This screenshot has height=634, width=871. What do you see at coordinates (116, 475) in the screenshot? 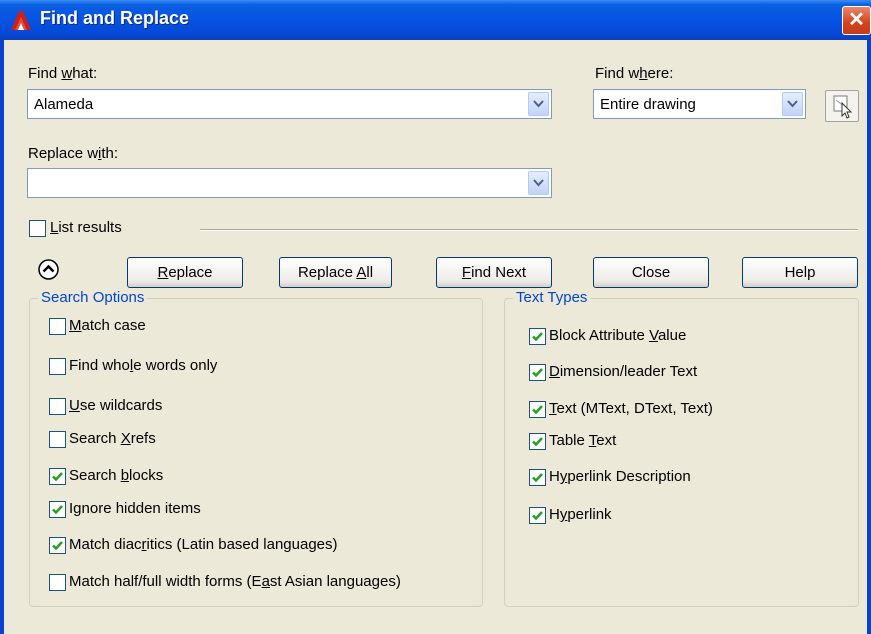
I see `search-option-label: Search blocks` at bounding box center [116, 475].